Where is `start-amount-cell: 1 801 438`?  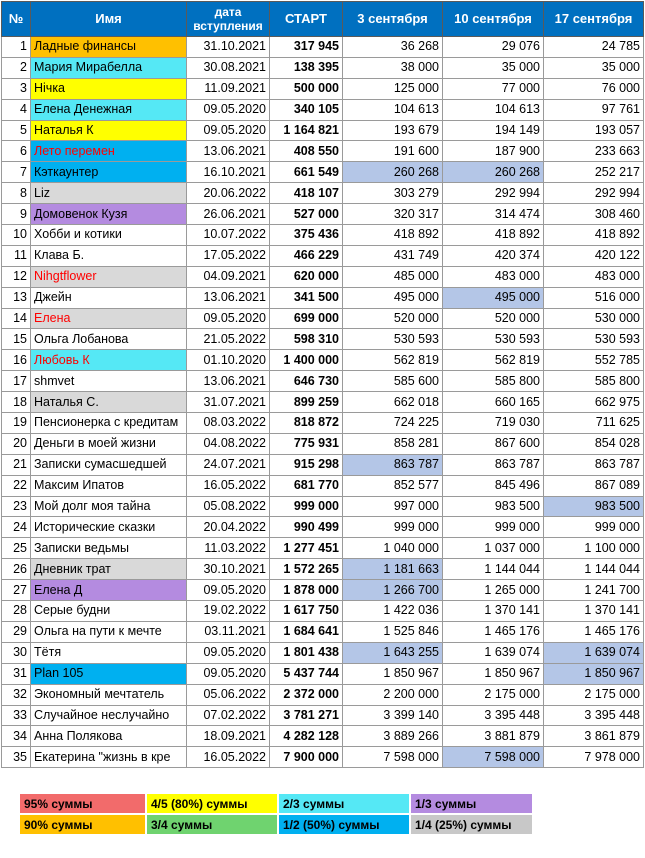 start-amount-cell: 1 801 438 is located at coordinates (306, 652).